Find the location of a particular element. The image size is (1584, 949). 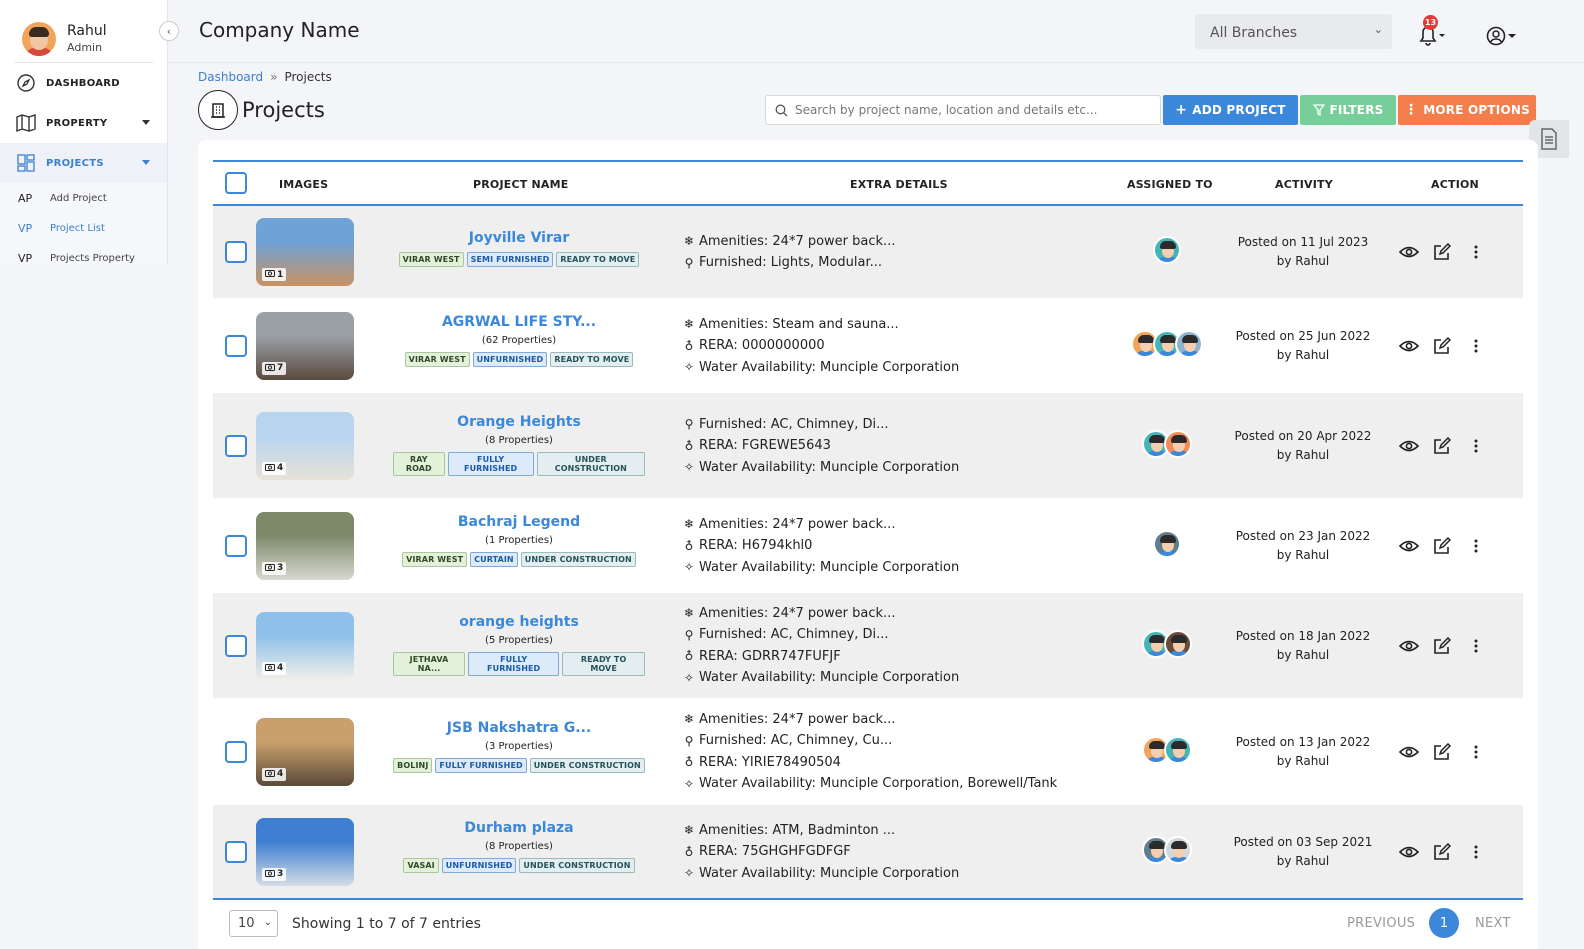

submenu-add-project: AP Add Project is located at coordinates (83, 198).